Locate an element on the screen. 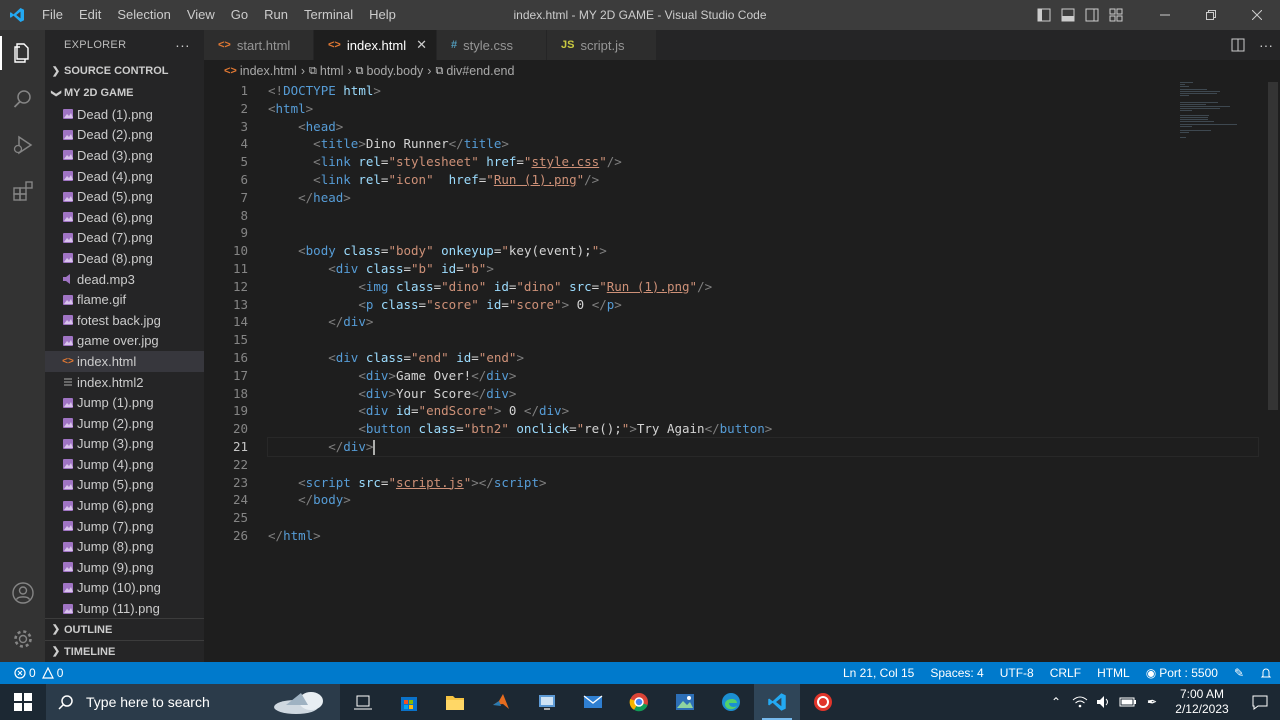 The height and width of the screenshot is (720, 1280). file-item: Dead (7).png is located at coordinates (124, 238).